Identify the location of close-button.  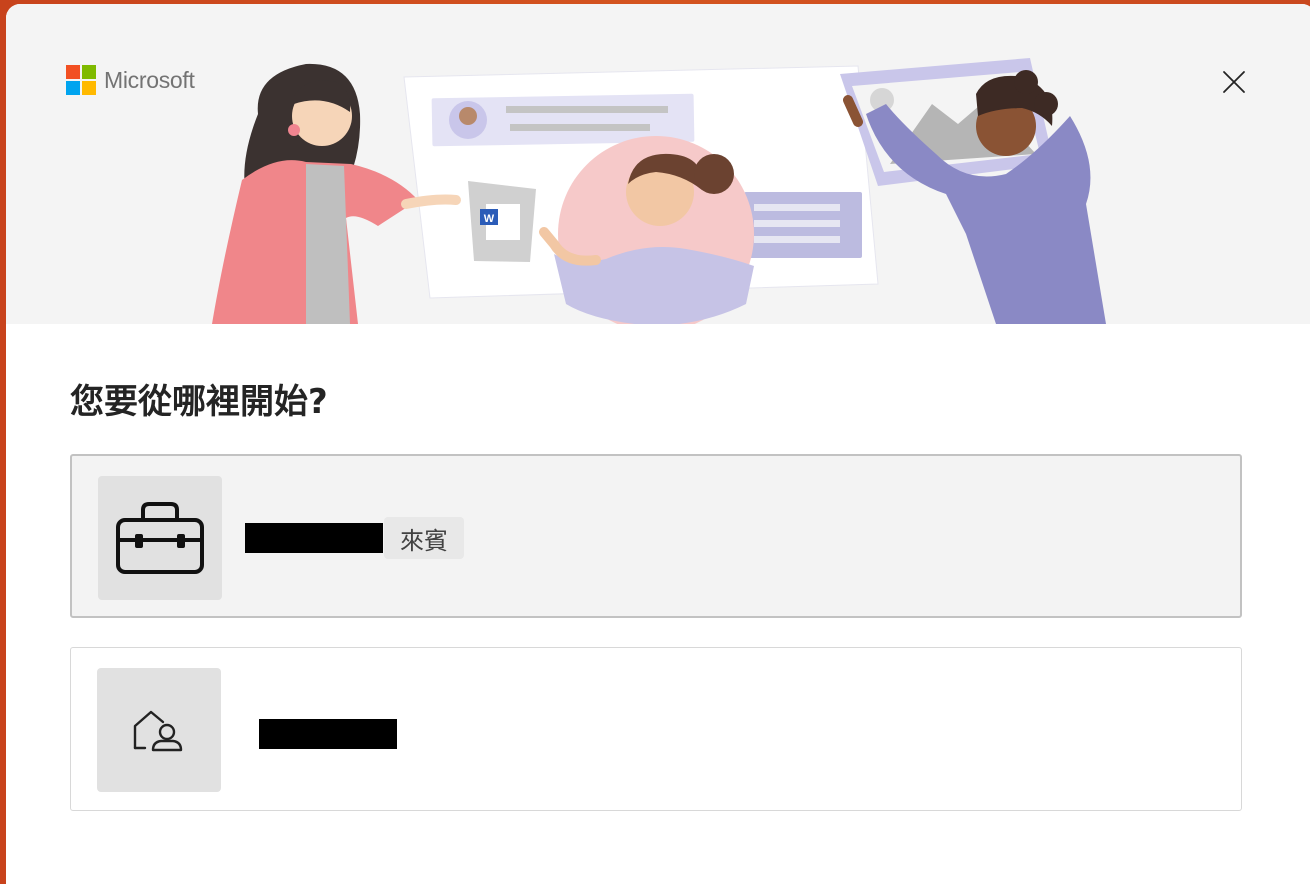
(1234, 82).